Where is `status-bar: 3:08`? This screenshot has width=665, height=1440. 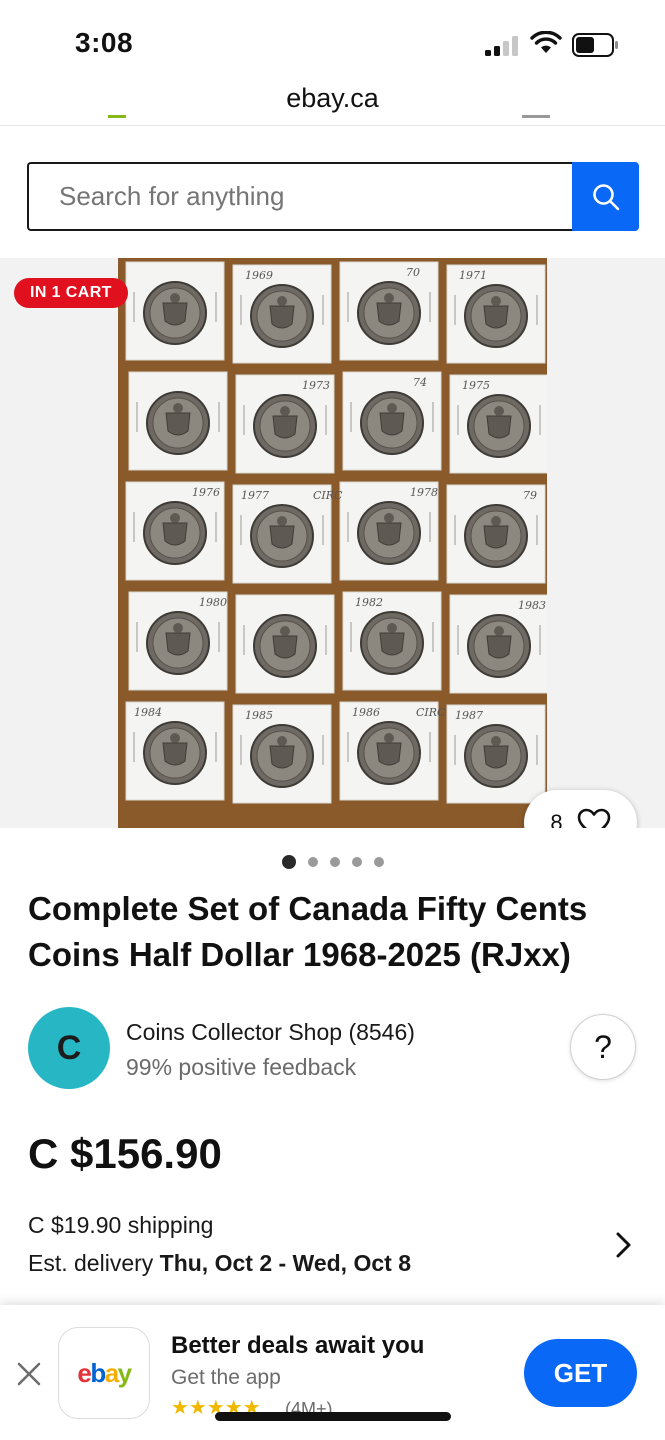
status-bar: 3:08 is located at coordinates (332, 40).